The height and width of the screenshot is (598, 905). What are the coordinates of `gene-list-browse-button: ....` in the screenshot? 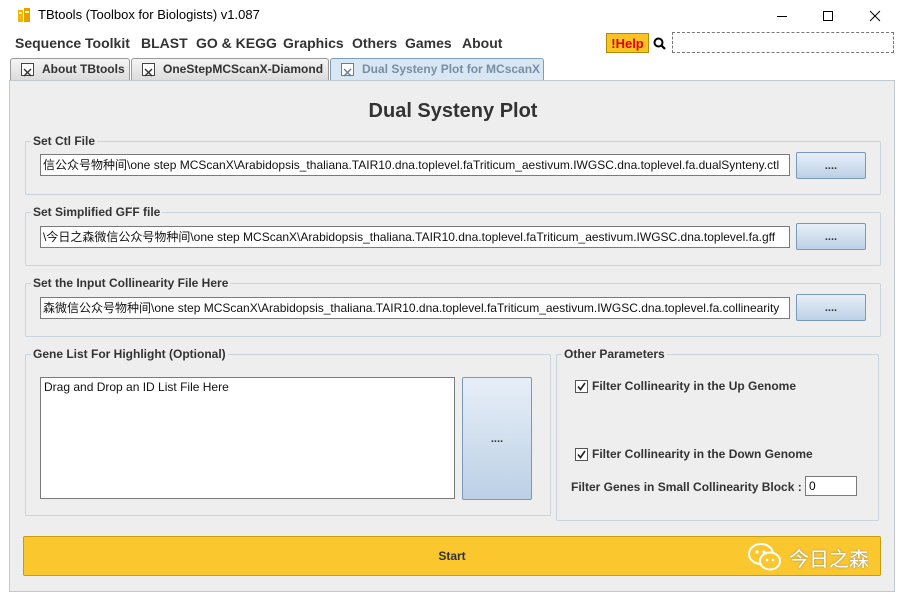 It's located at (497, 438).